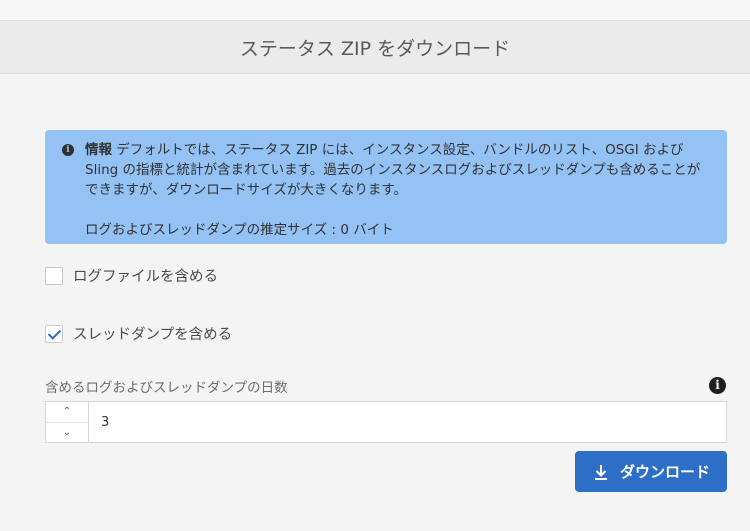 Image resolution: width=750 pixels, height=531 pixels. I want to click on days-label: 含めるログおよびスレッドダンプの日数, so click(166, 388).